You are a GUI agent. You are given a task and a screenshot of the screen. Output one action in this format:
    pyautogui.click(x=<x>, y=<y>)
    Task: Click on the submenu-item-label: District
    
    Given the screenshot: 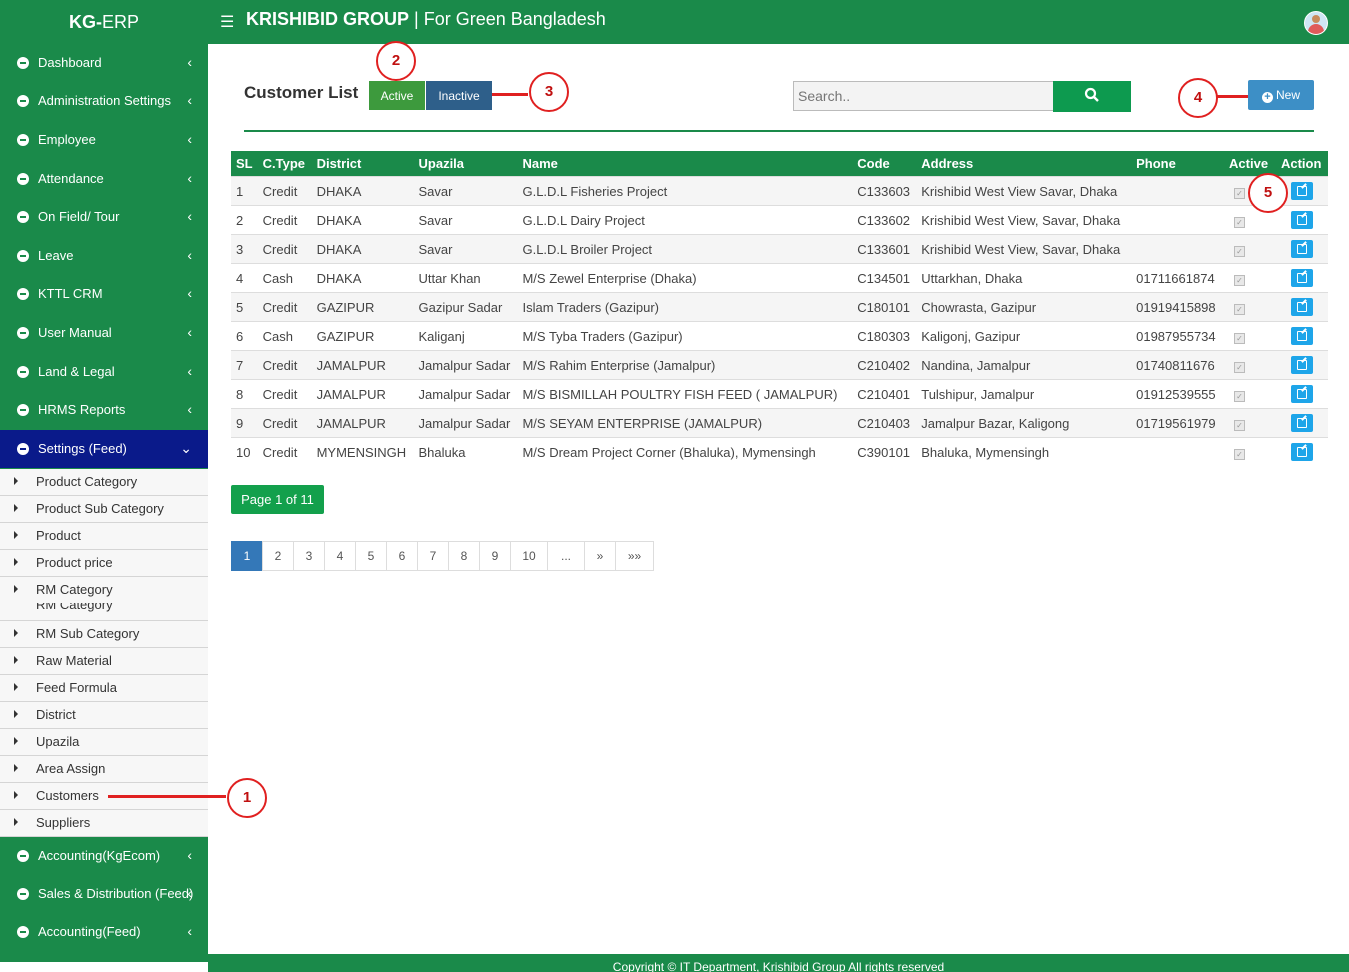 What is the action you would take?
    pyautogui.click(x=56, y=714)
    